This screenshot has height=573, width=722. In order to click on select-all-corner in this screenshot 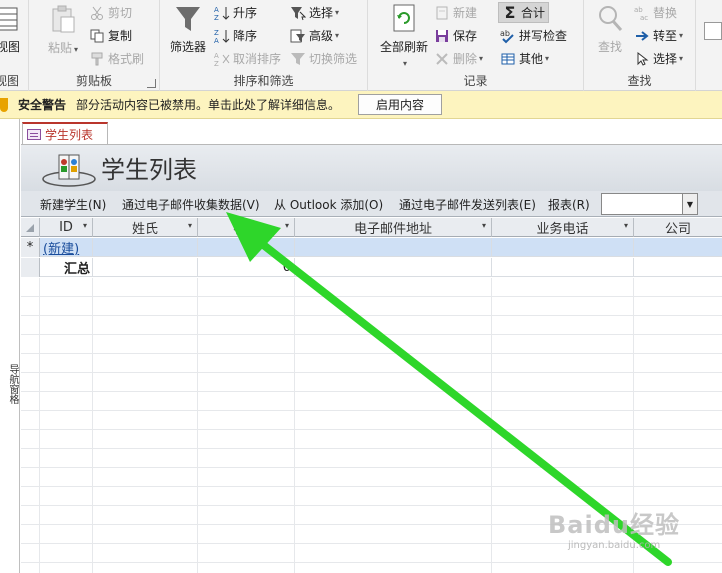, I will do `click(30, 227)`.